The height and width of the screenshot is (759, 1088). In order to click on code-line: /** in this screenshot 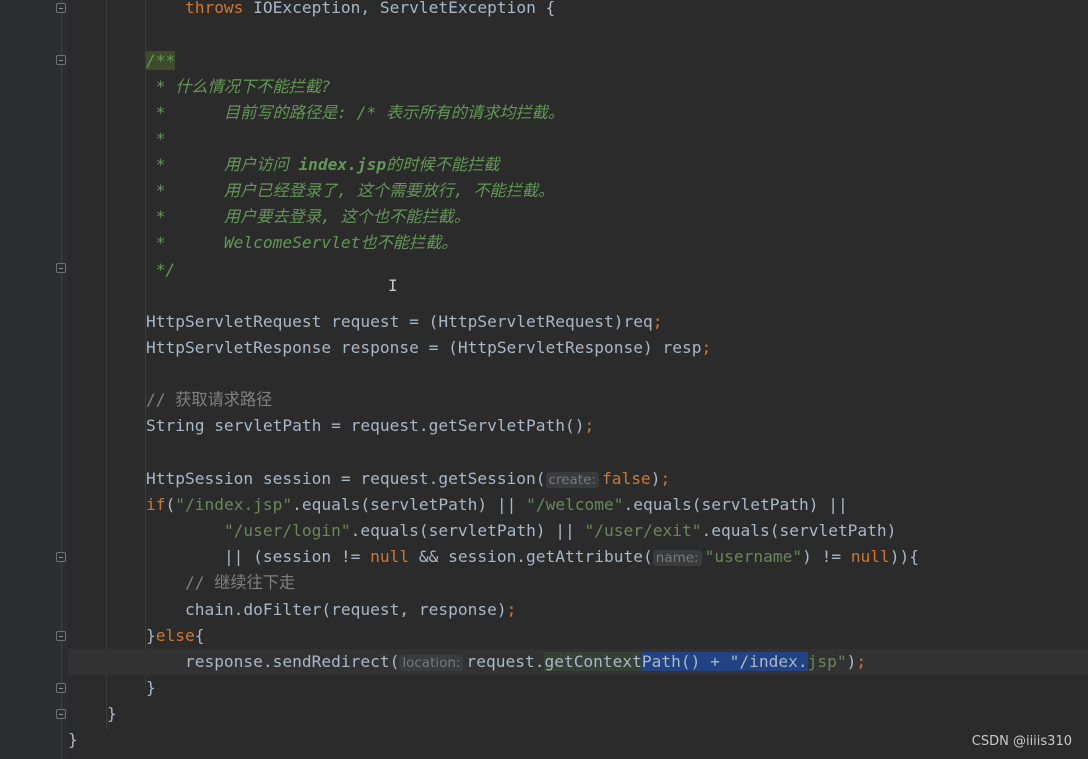, I will do `click(160, 60)`.